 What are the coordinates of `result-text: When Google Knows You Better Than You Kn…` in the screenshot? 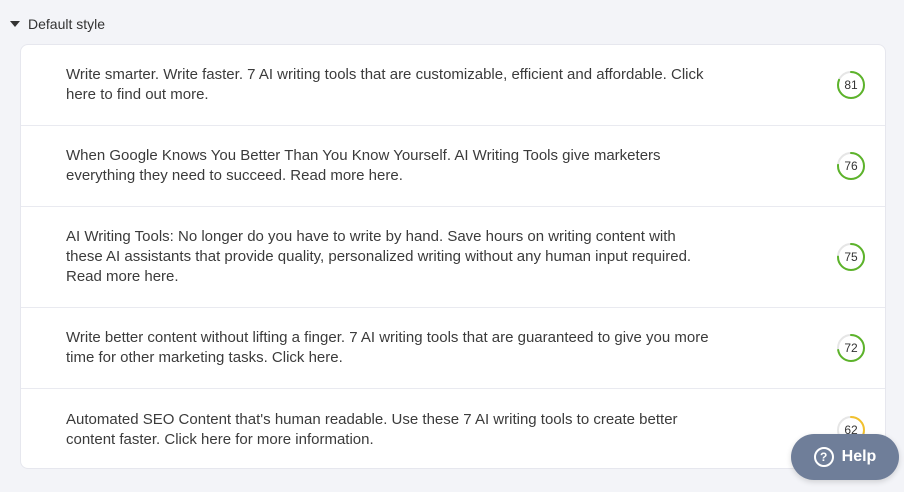 It's located at (363, 165).